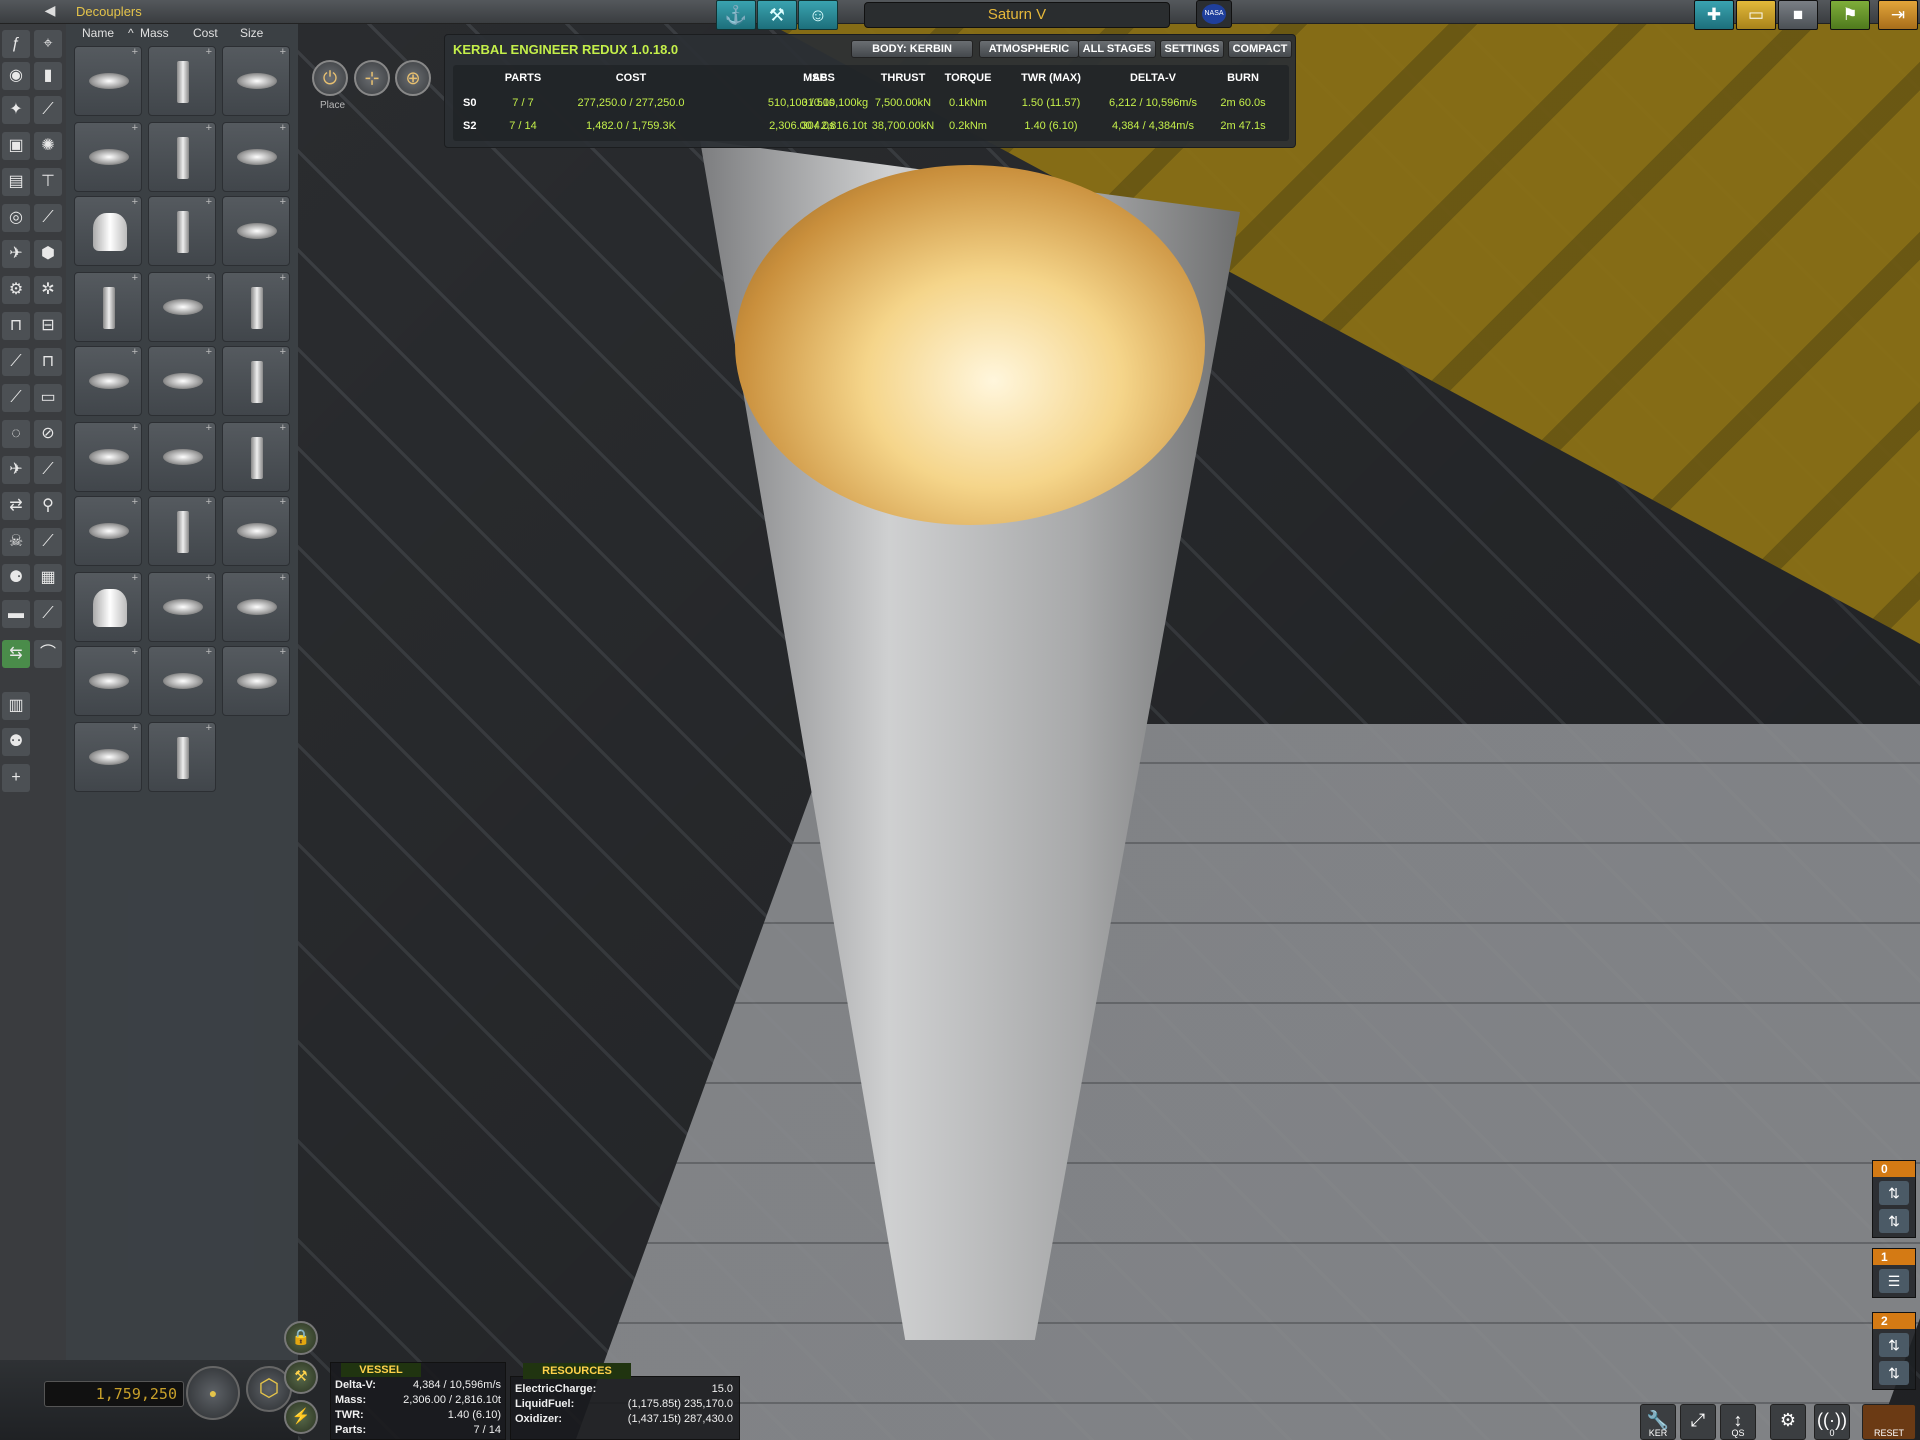 The image size is (1920, 1440). I want to click on ker-settings-button: SETTINGS, so click(1192, 49).